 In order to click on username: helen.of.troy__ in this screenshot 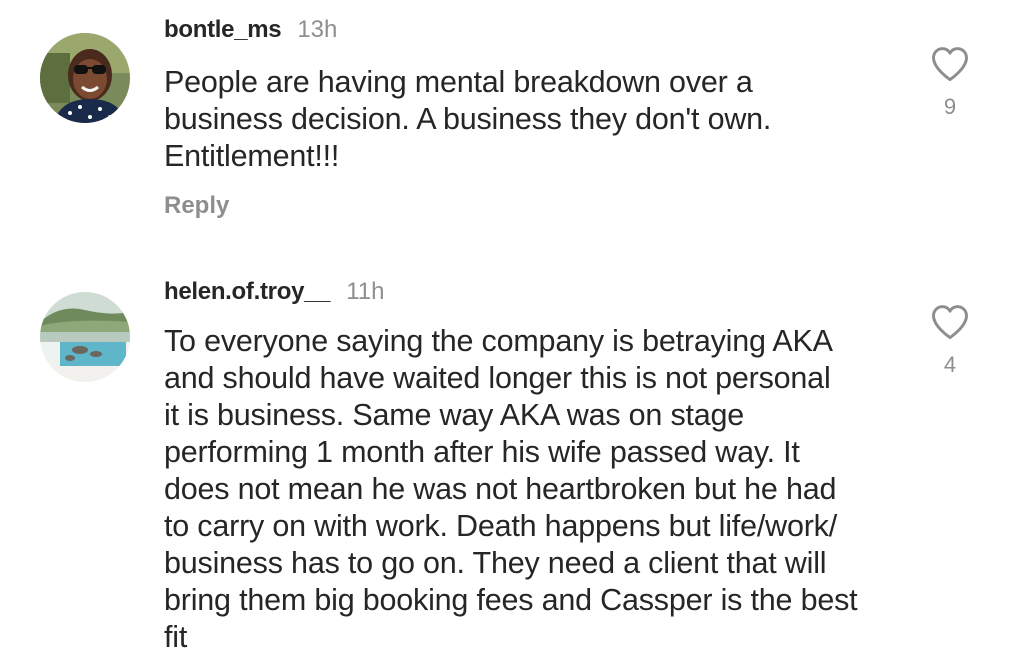, I will do `click(247, 292)`.